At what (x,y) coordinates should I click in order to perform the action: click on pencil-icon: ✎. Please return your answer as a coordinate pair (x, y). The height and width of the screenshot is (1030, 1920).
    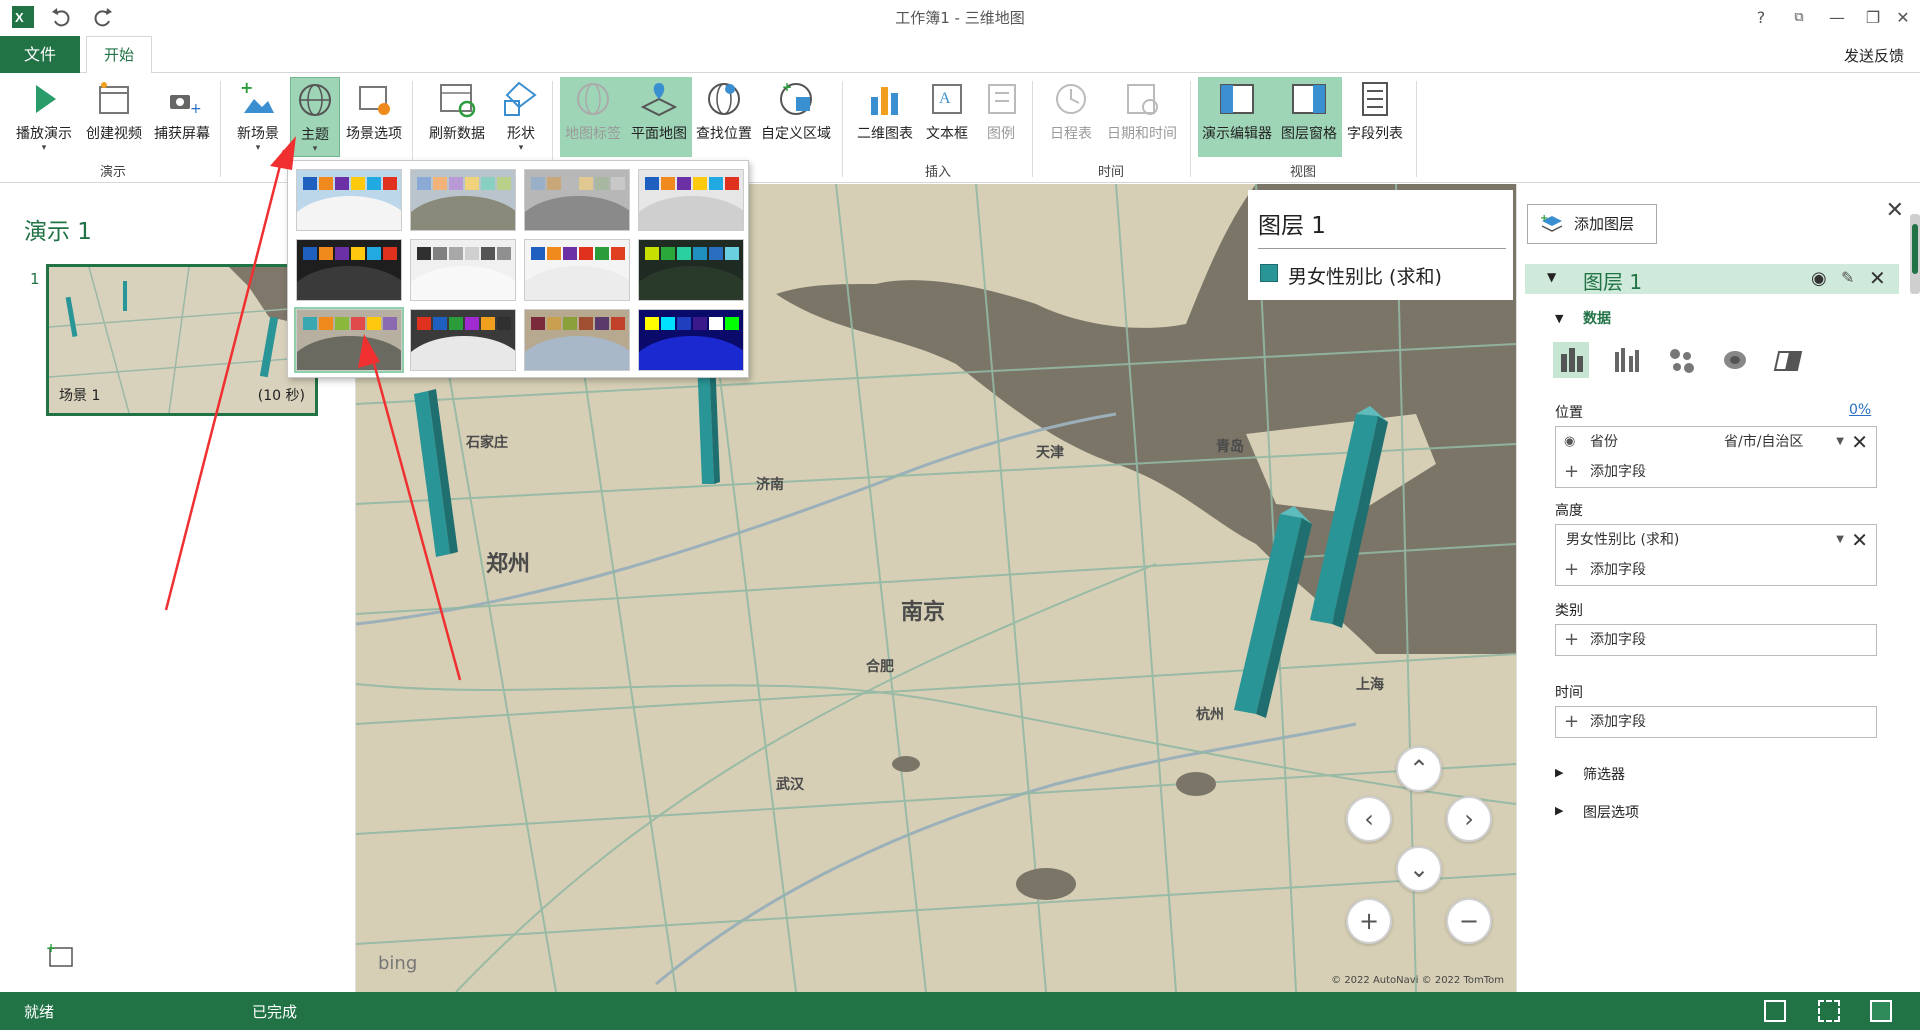
    Looking at the image, I should click on (1847, 277).